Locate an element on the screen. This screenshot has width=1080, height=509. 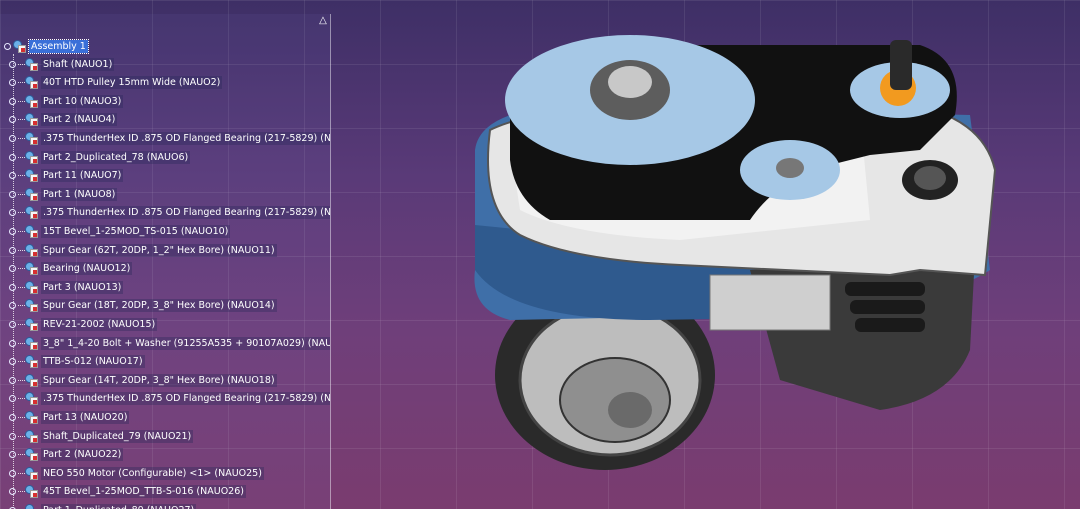
tree-node-label: Part 1 (NAUO8) is located at coordinates (79, 194).